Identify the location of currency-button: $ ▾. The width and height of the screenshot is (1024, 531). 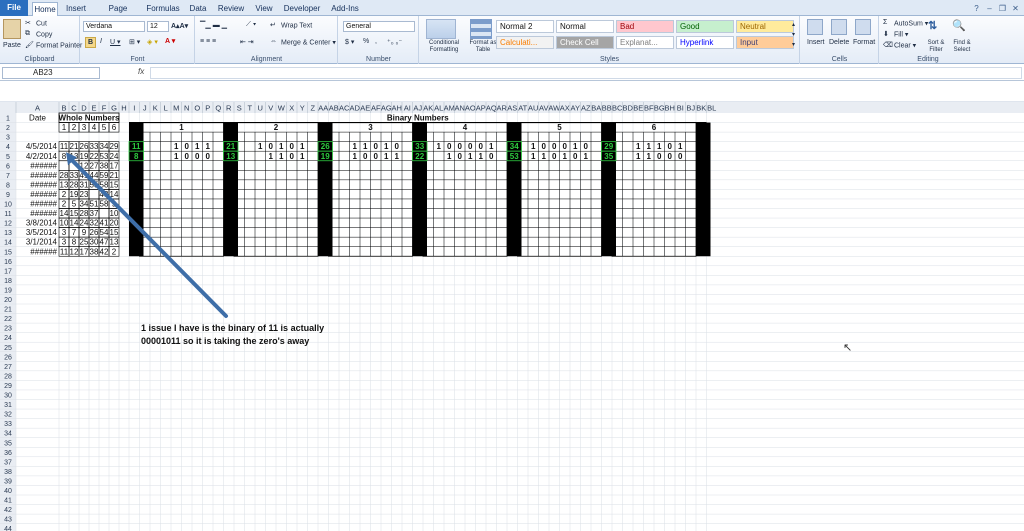
(349, 42).